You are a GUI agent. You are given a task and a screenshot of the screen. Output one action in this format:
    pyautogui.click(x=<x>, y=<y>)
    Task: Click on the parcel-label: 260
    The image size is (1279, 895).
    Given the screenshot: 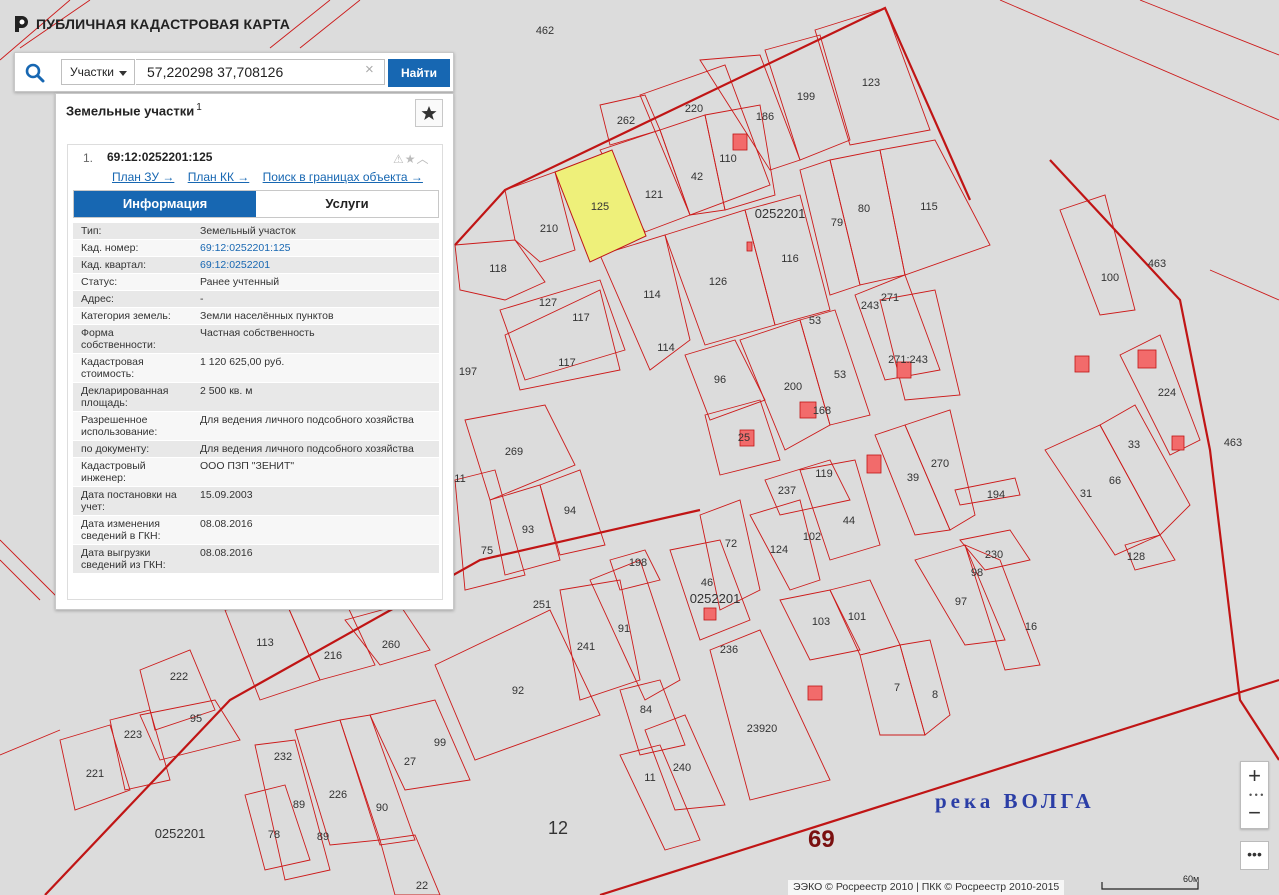 What is the action you would take?
    pyautogui.click(x=391, y=645)
    